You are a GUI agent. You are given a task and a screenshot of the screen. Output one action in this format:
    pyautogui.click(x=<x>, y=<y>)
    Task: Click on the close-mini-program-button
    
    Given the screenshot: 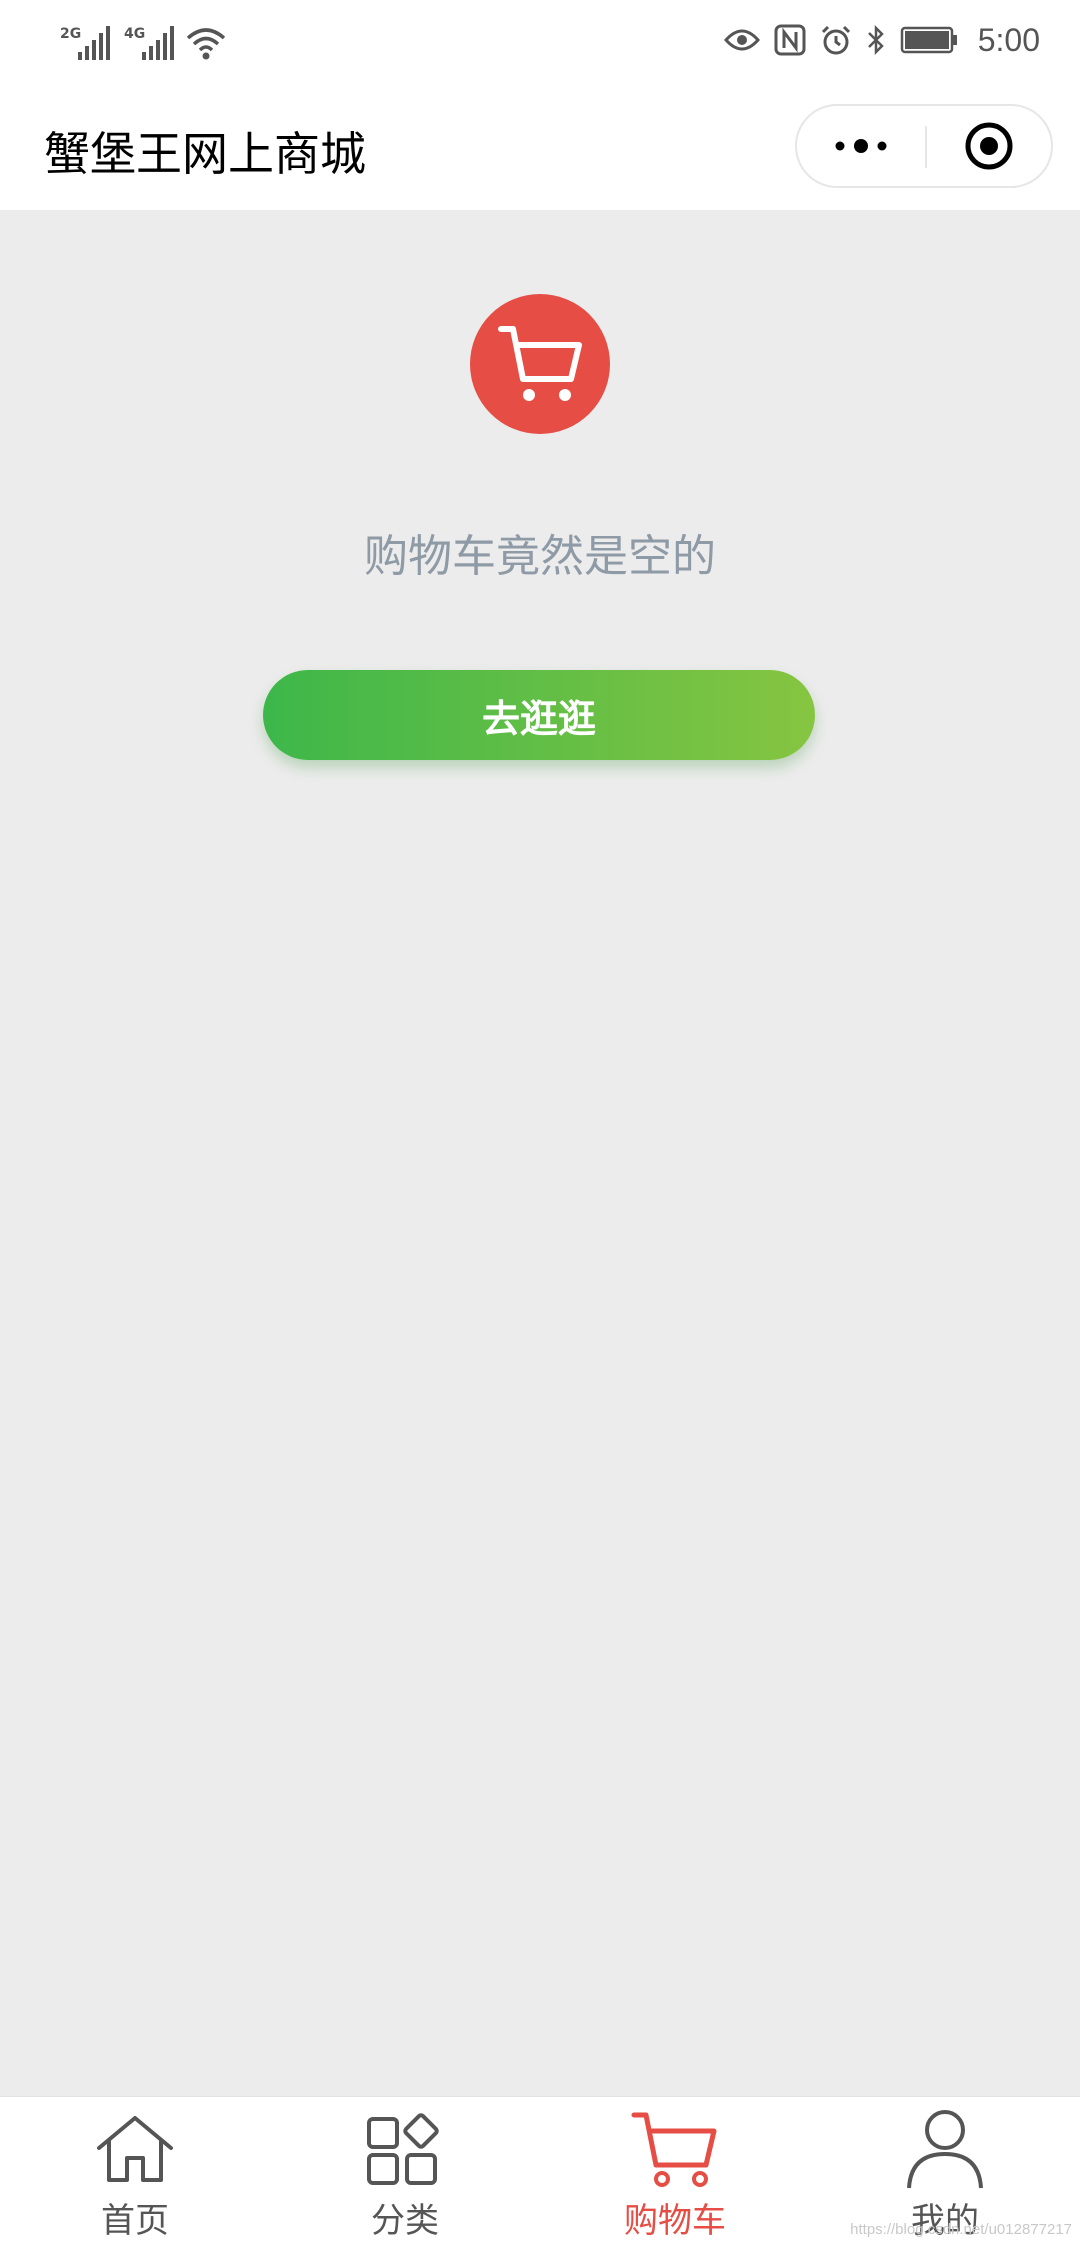 What is the action you would take?
    pyautogui.click(x=989, y=146)
    